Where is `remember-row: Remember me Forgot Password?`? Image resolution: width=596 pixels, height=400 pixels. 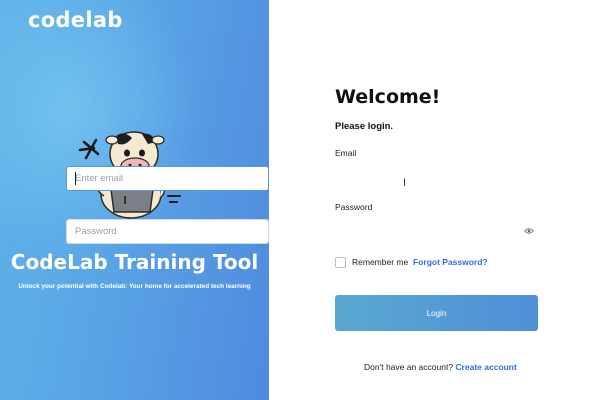 remember-row: Remember me Forgot Password? is located at coordinates (435, 263).